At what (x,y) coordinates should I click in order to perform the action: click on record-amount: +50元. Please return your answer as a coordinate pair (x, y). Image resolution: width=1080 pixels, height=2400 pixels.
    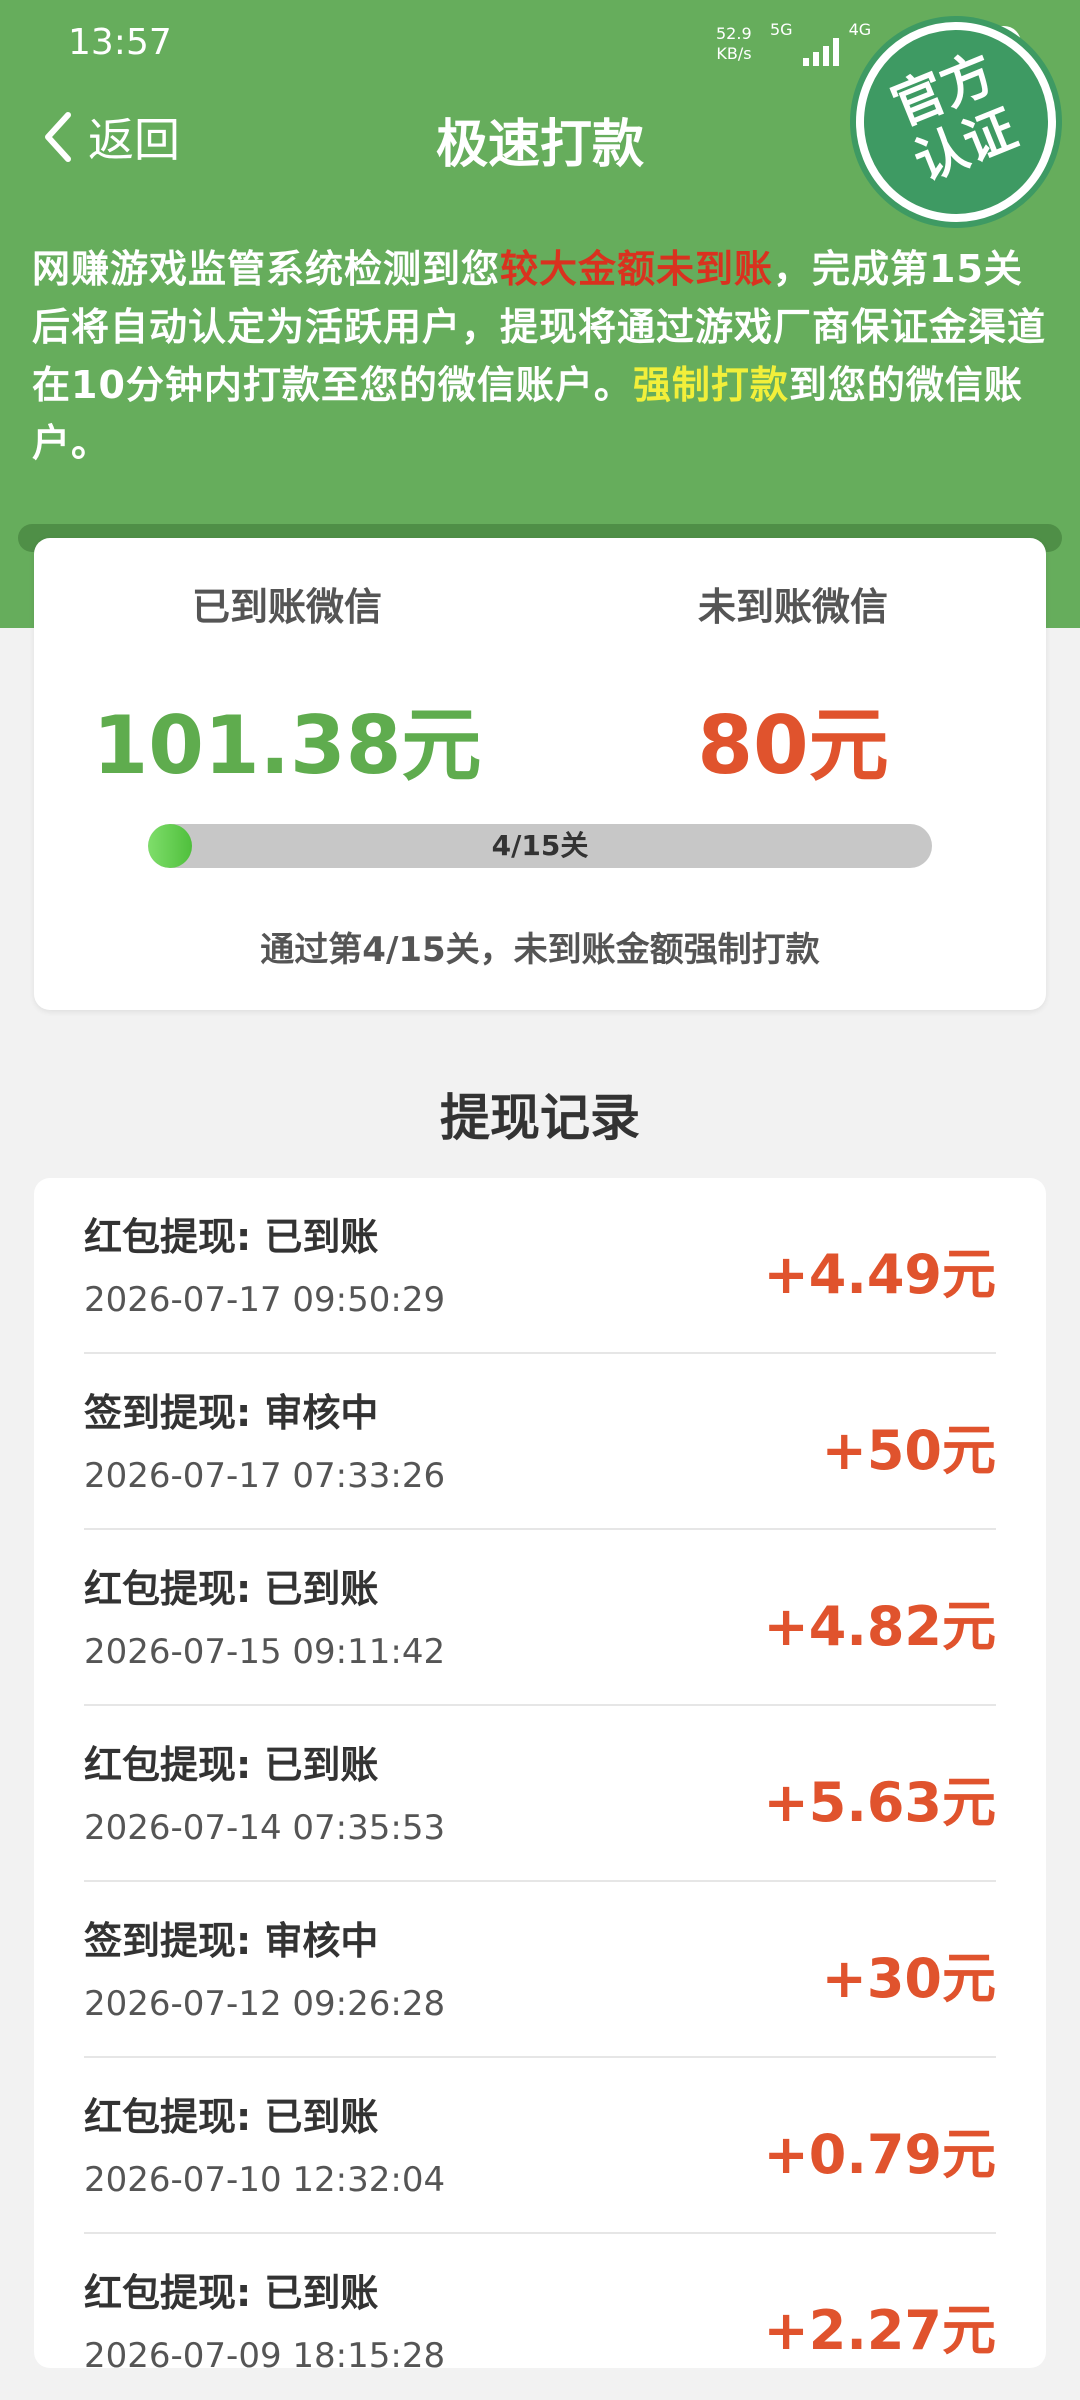
    Looking at the image, I should click on (908, 1450).